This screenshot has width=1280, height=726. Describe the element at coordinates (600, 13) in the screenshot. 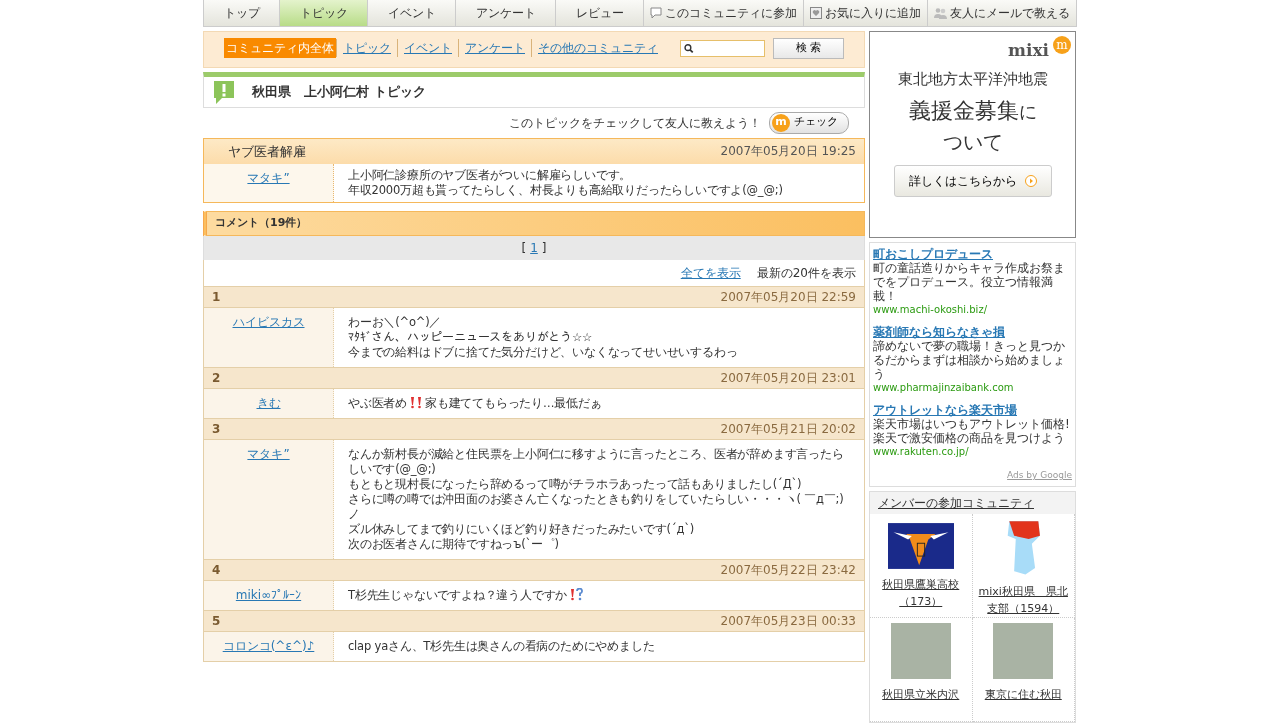

I see `nav-tab: レビュー` at that location.